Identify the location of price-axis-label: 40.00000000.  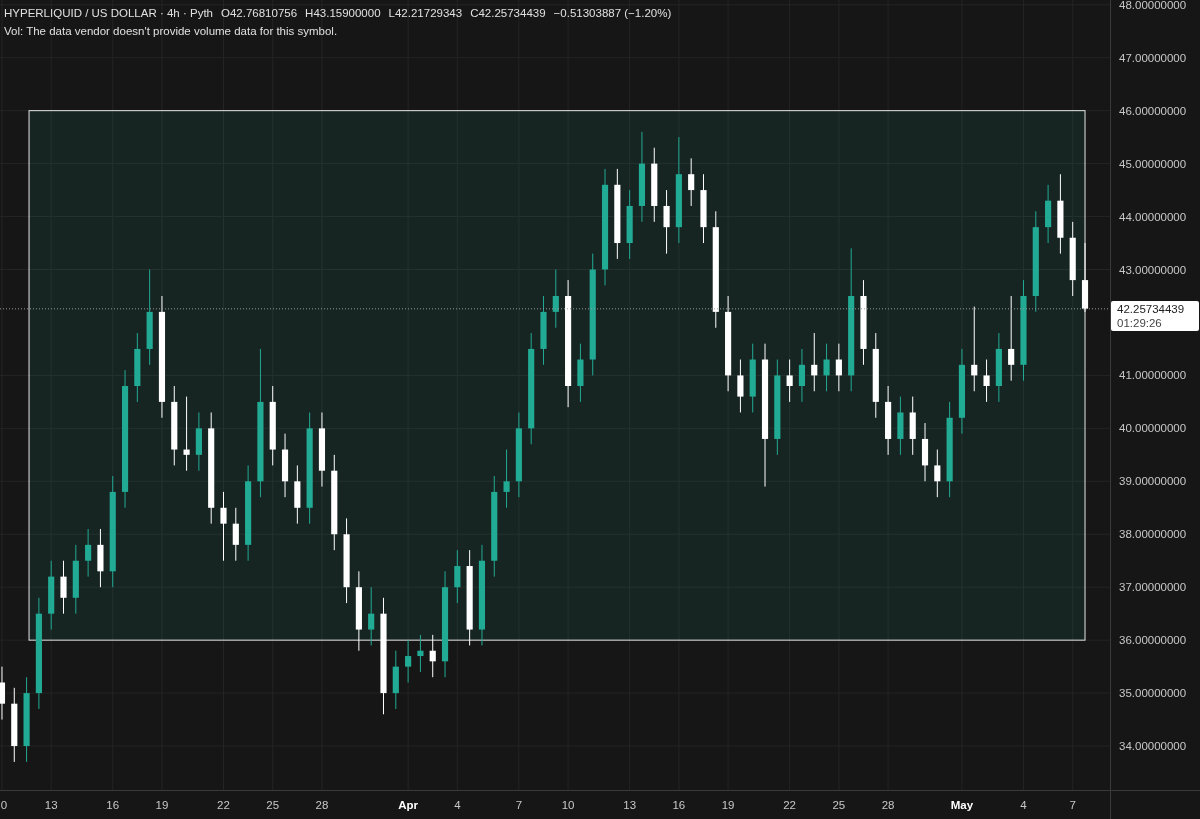
(1153, 428).